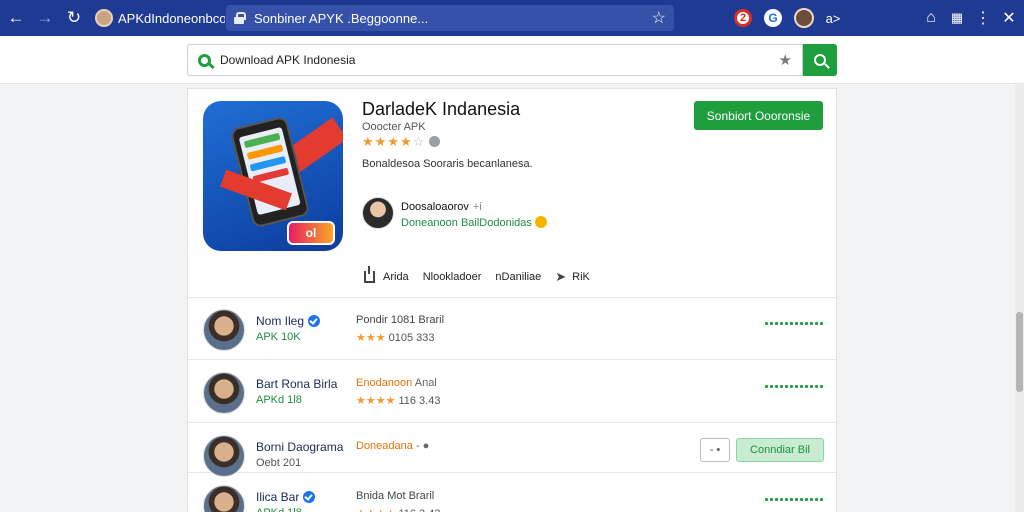 Image resolution: width=1024 pixels, height=512 pixels. I want to click on connect-button: Conndiar Bil, so click(780, 450).